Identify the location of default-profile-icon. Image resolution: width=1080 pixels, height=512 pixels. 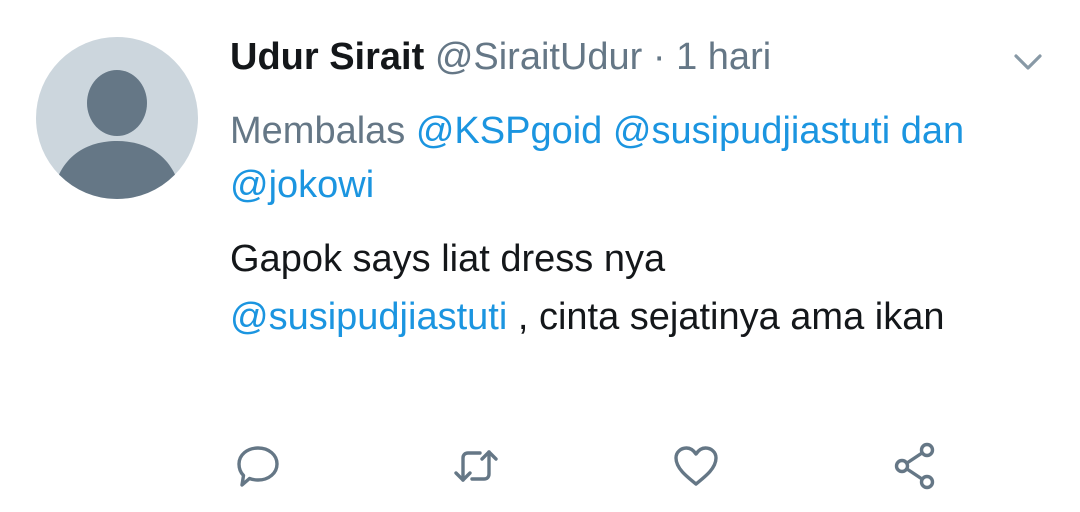
(117, 134).